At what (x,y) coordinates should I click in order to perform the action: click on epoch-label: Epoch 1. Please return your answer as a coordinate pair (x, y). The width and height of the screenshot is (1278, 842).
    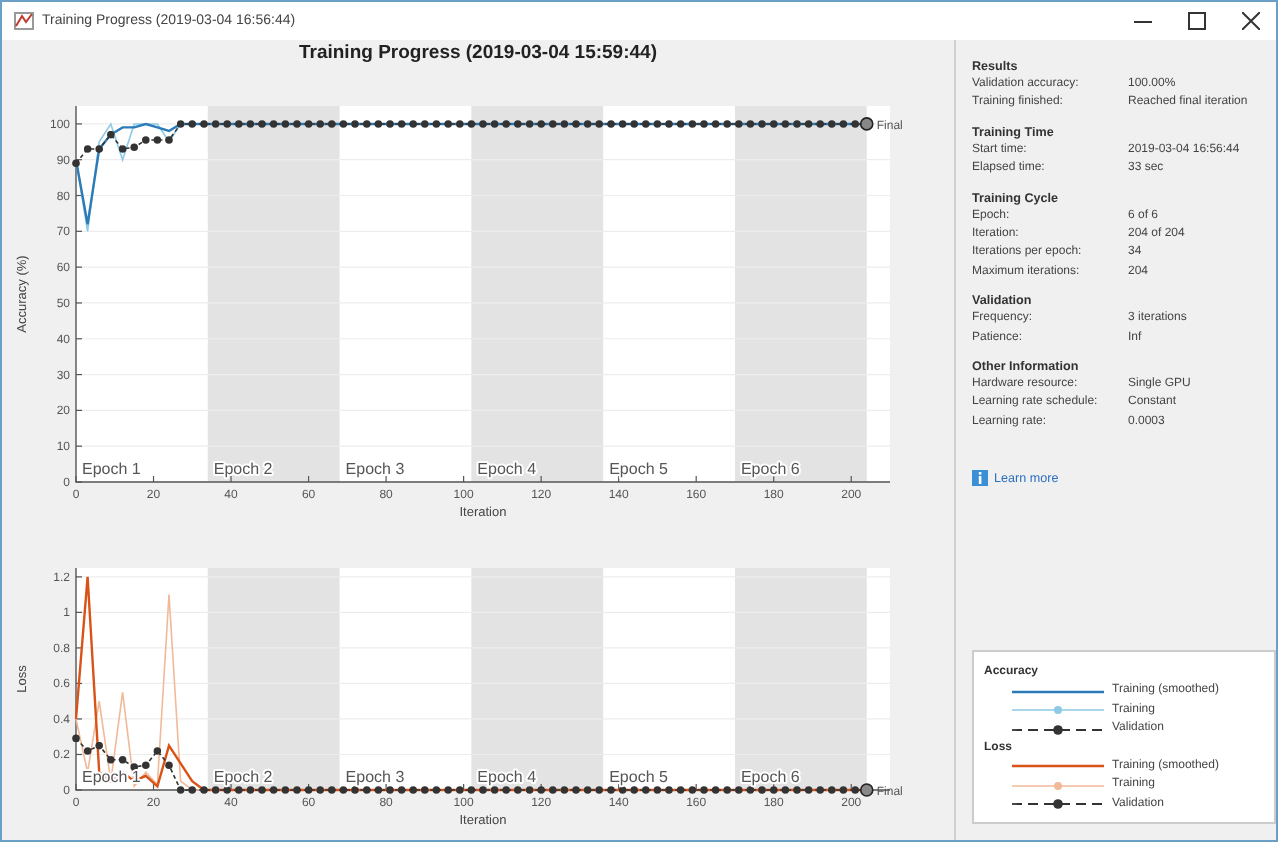
    Looking at the image, I should click on (111, 469).